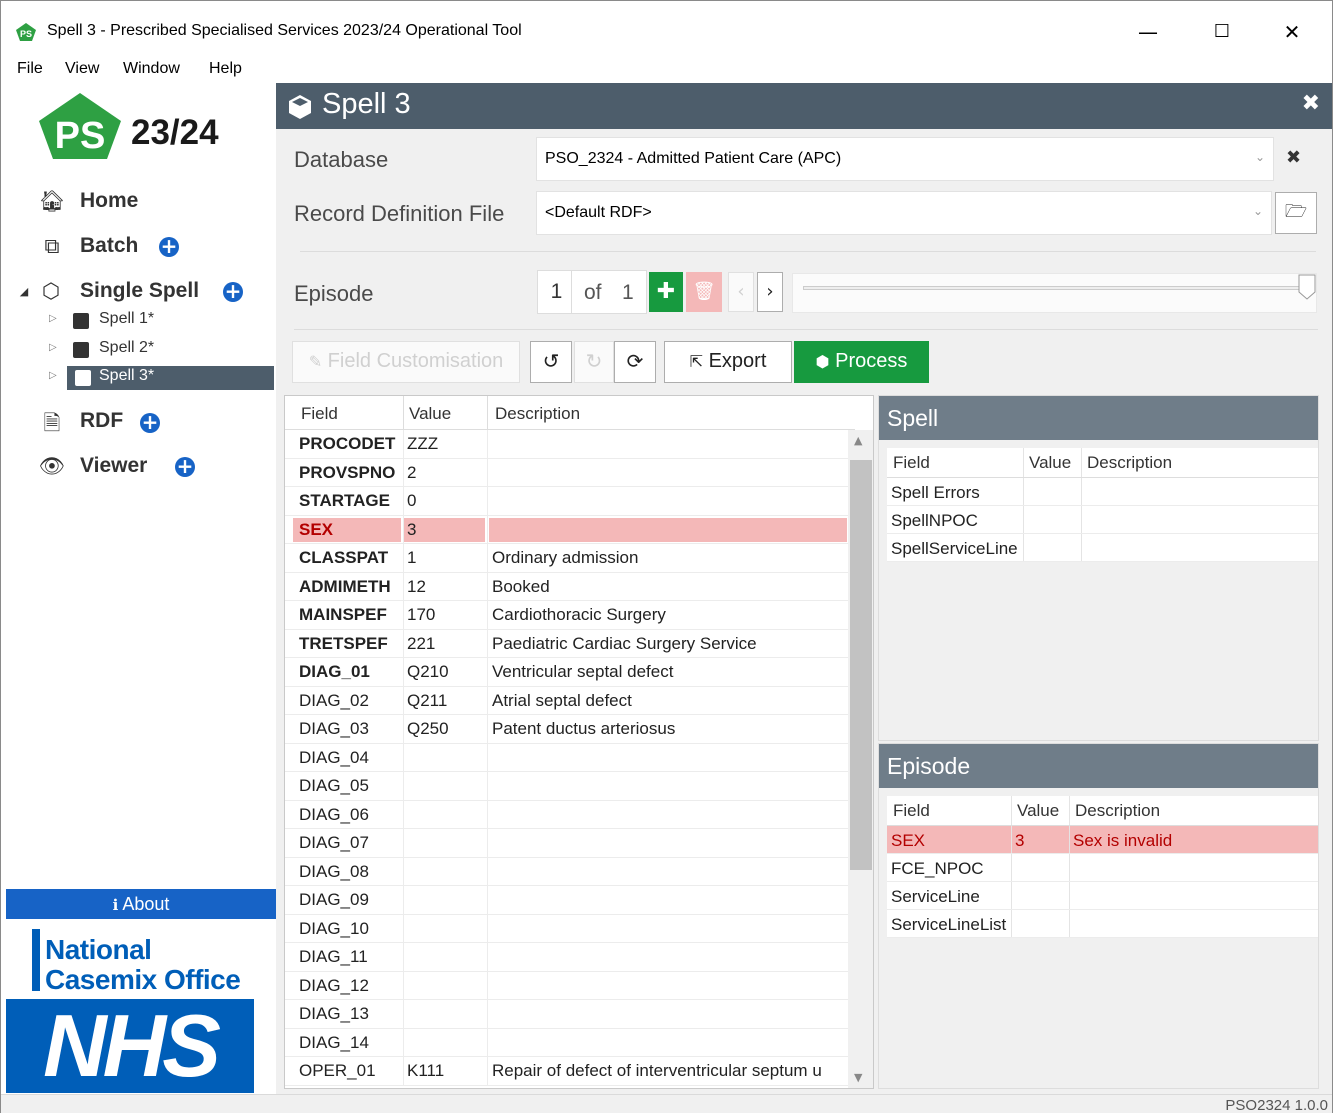 This screenshot has height=1113, width=1333. Describe the element at coordinates (858, 1077) in the screenshot. I see `scroll-down-icon: ▼` at that location.